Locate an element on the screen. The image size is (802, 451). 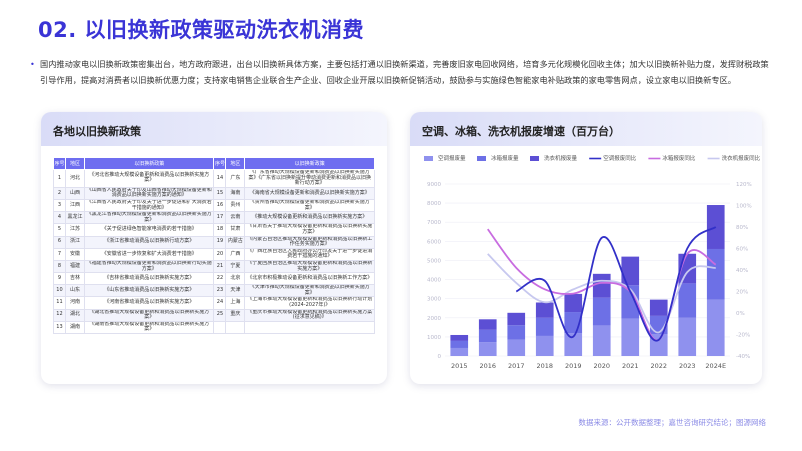
y-tick-label: 5000 is located at coordinates (434, 261).